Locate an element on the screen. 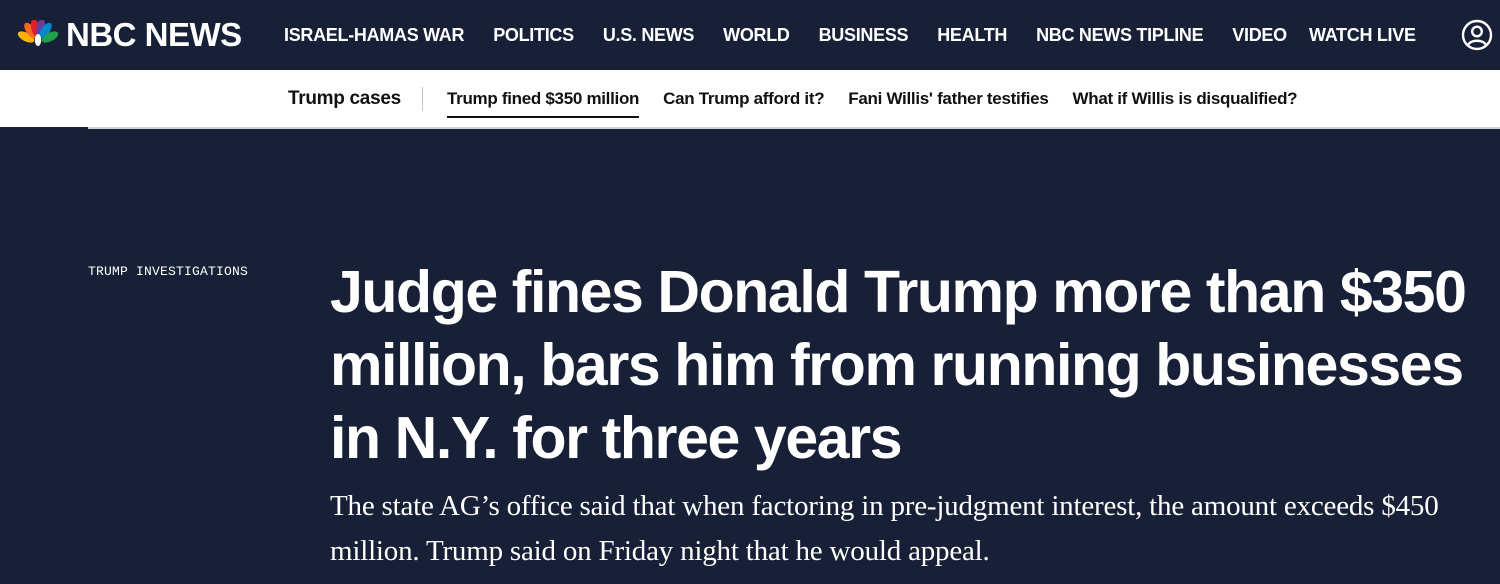 This screenshot has height=584, width=1500. subnav-link-can-trump-afford: Can Trump afford it? is located at coordinates (743, 99).